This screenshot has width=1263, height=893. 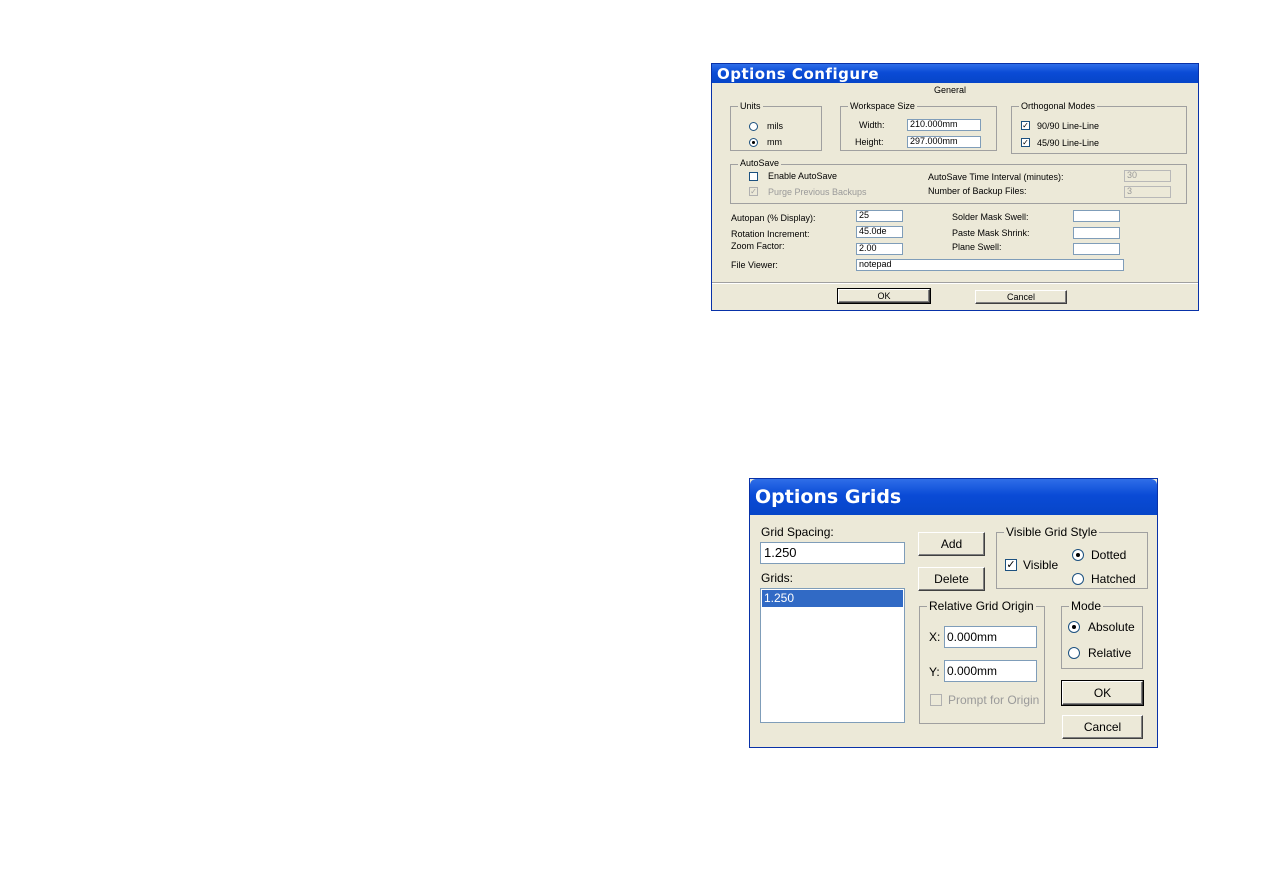 What do you see at coordinates (879, 232) in the screenshot?
I see `rotation-input: 45.0de` at bounding box center [879, 232].